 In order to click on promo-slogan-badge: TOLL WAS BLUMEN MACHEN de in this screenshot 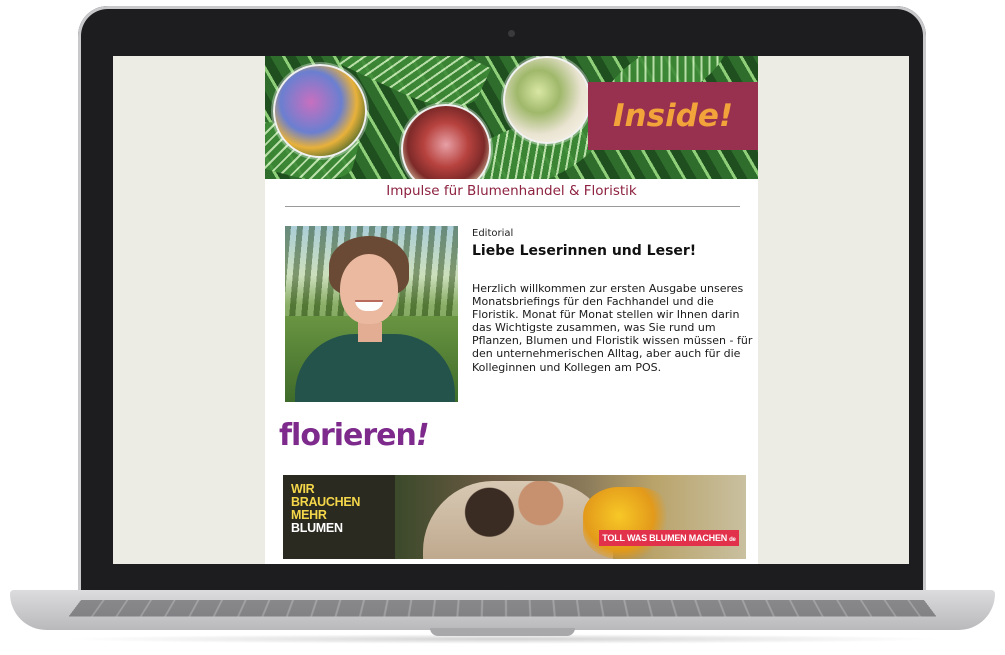, I will do `click(669, 538)`.